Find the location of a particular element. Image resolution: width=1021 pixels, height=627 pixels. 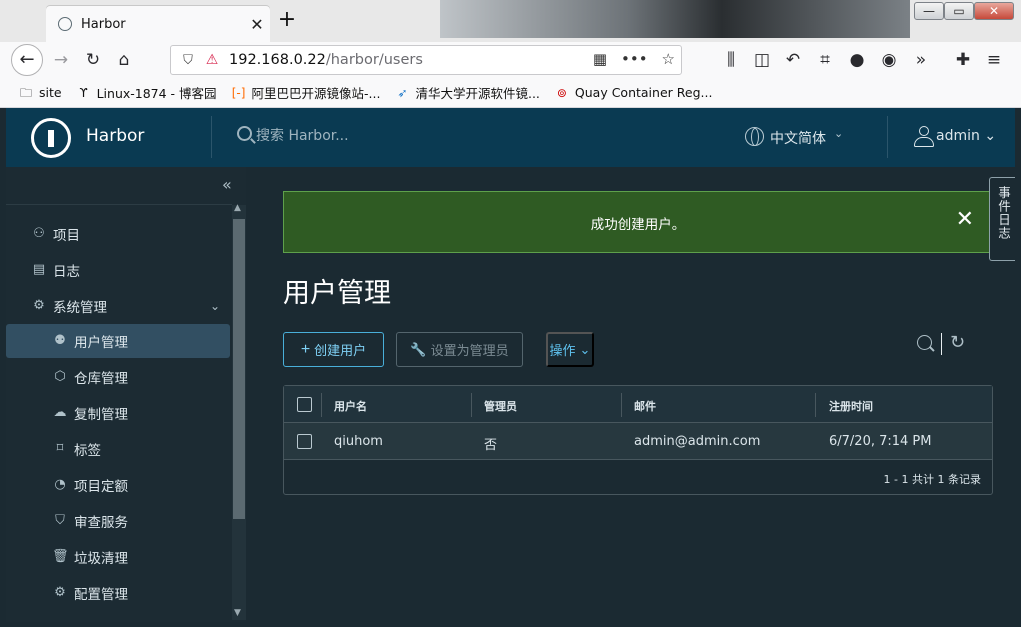

collapse-sidebar-icon: « is located at coordinates (227, 184).